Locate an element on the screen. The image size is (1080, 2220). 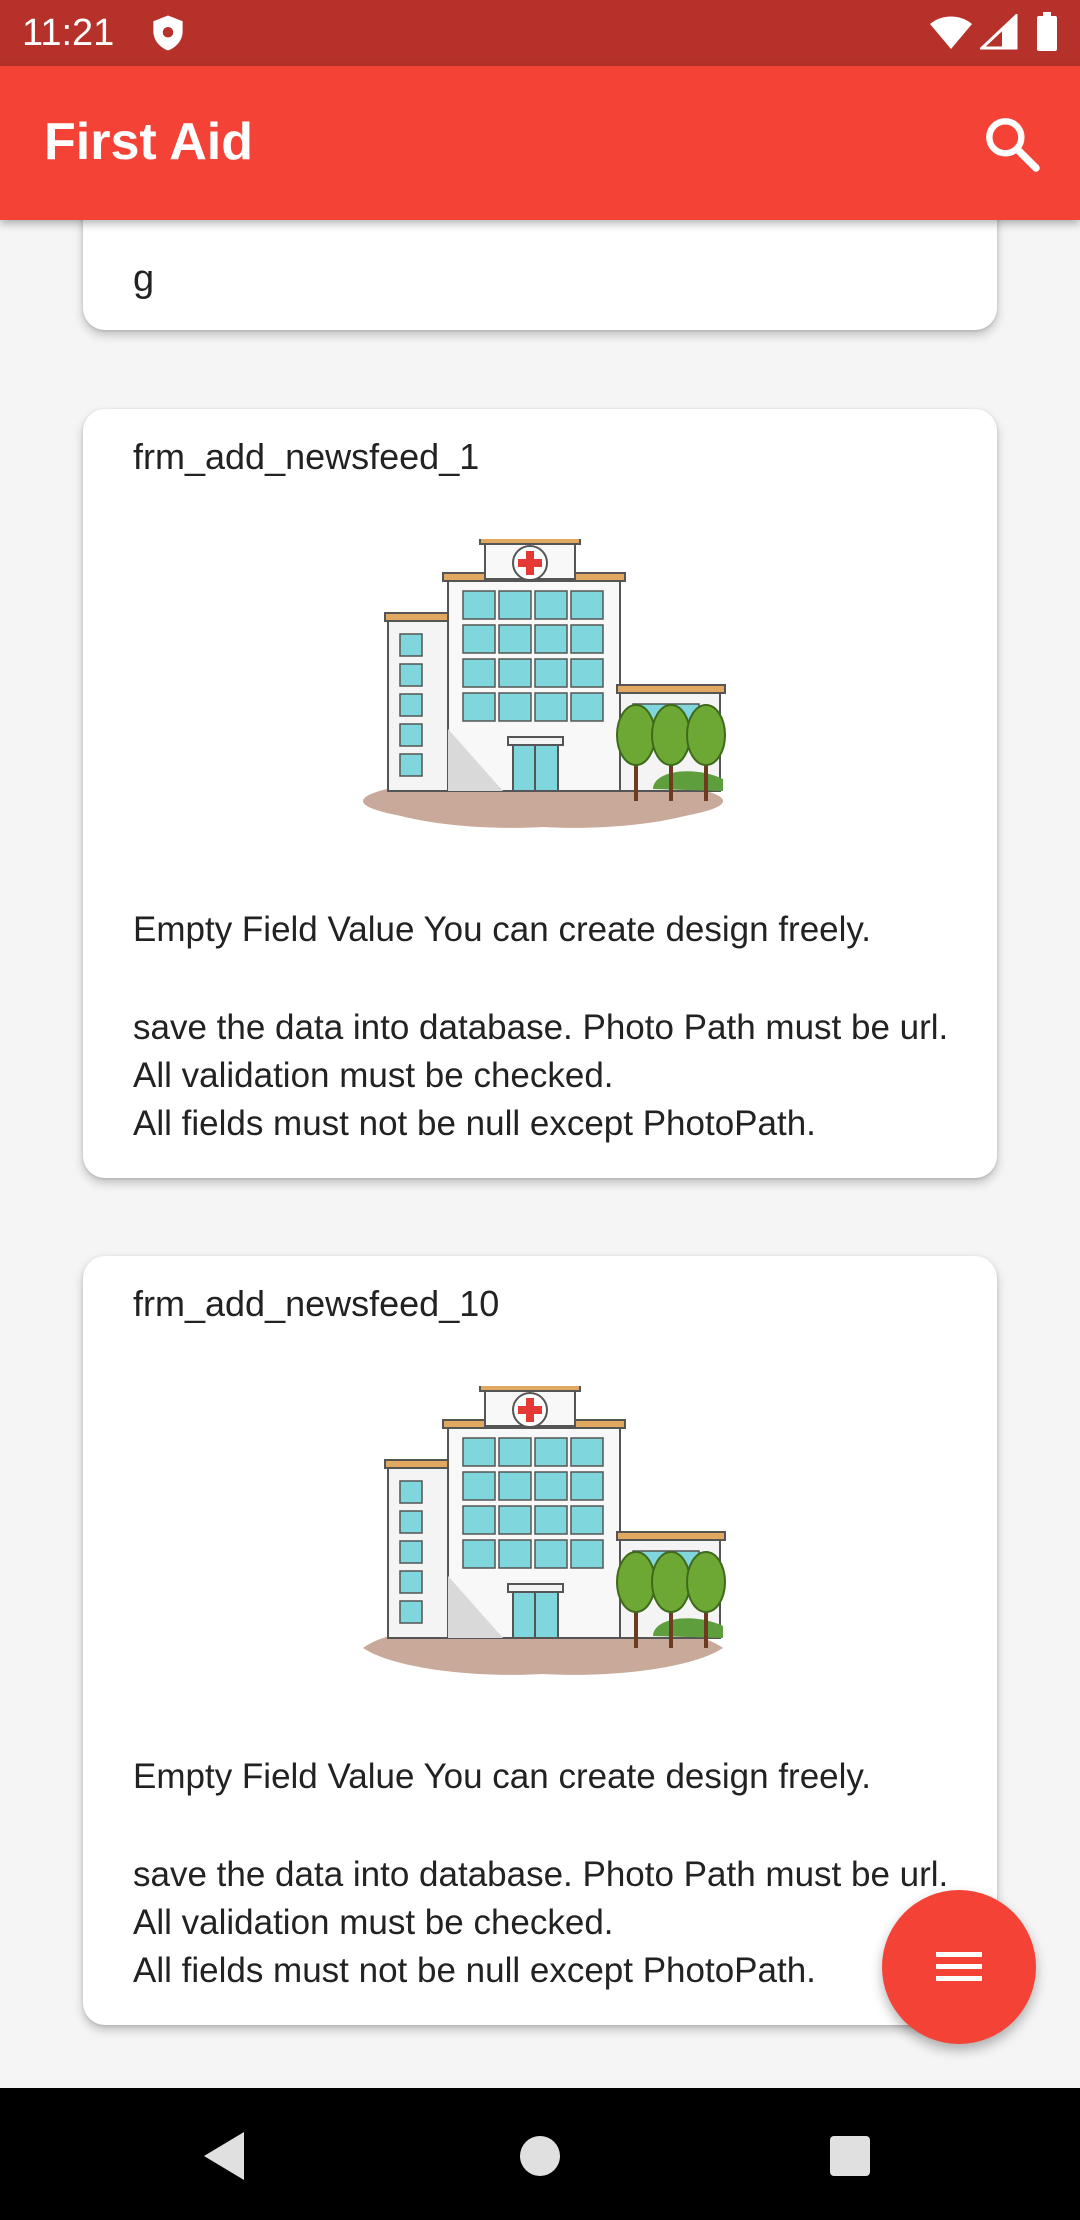
search-icon is located at coordinates (1013, 145).